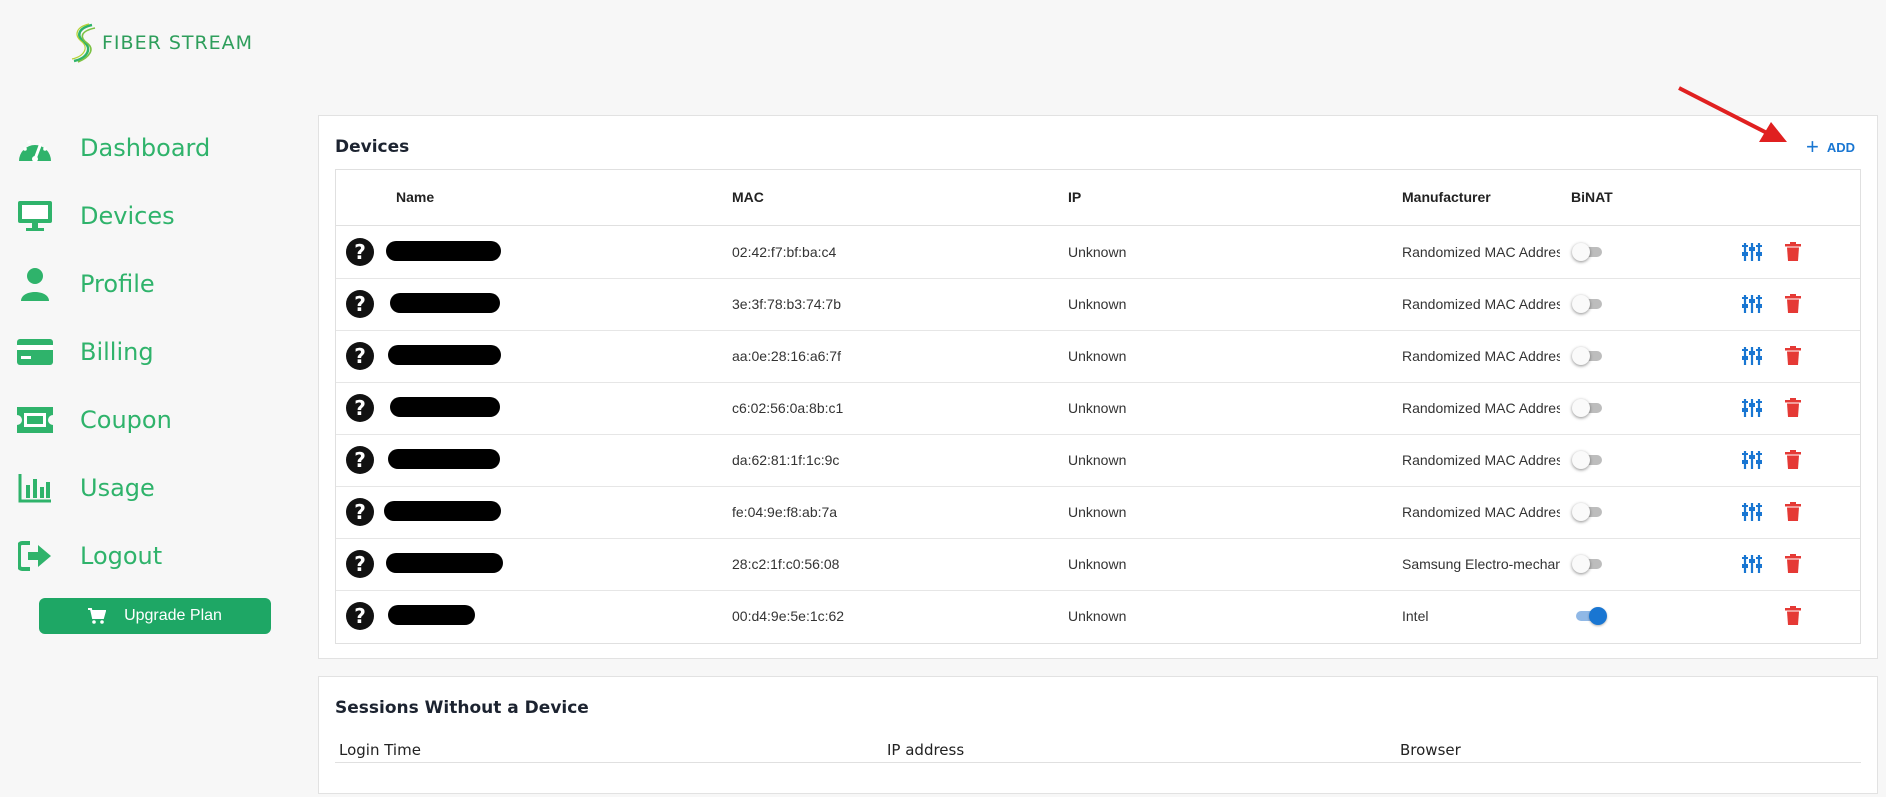 The image size is (1886, 797). I want to click on speedometer-icon, so click(35, 148).